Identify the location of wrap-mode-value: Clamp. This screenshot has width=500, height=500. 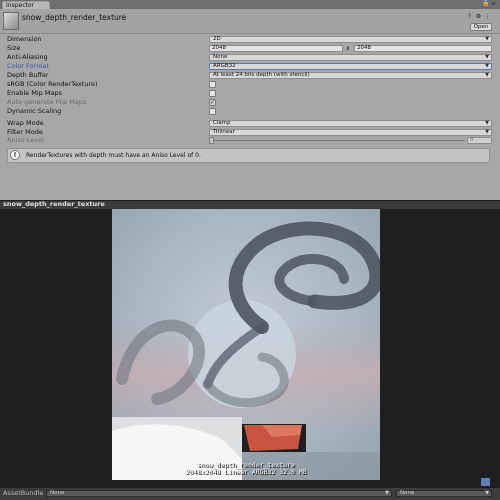
(222, 123).